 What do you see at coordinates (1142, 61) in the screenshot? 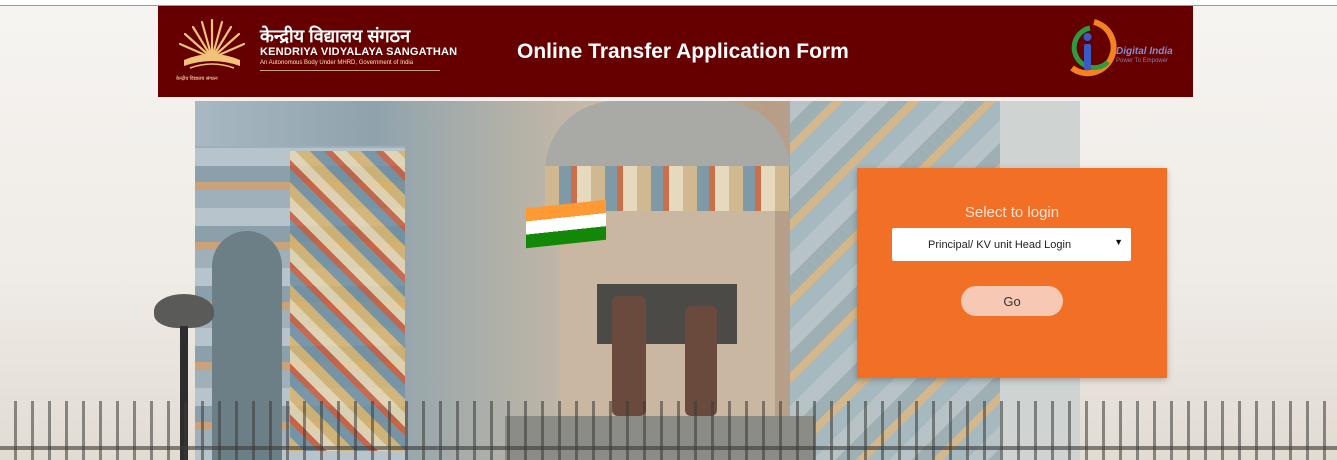
I see `digital-india-tagline: Power To Empower` at bounding box center [1142, 61].